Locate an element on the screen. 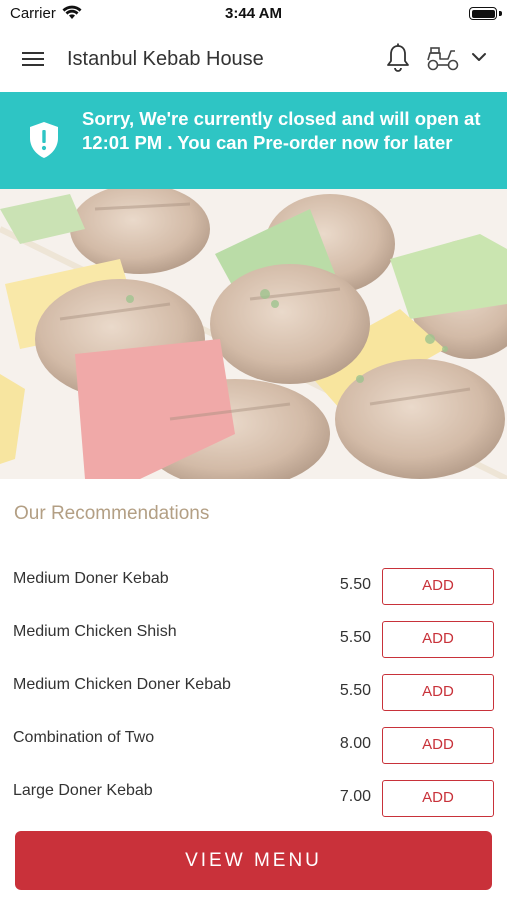  chevron-down-icon is located at coordinates (479, 57).